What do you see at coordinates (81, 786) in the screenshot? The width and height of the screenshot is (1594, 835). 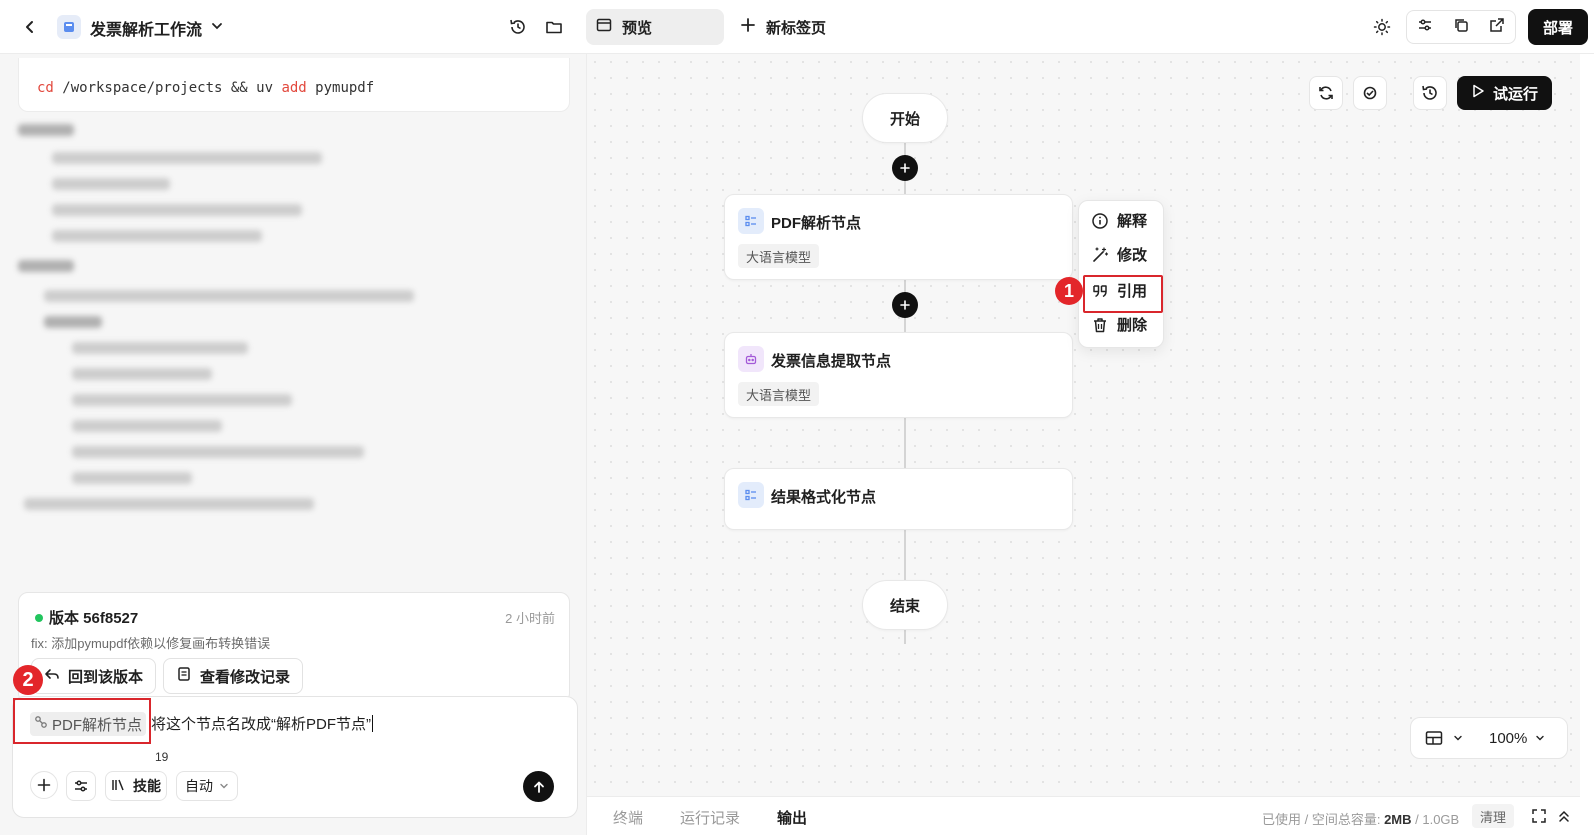 I see `input-settings-button` at bounding box center [81, 786].